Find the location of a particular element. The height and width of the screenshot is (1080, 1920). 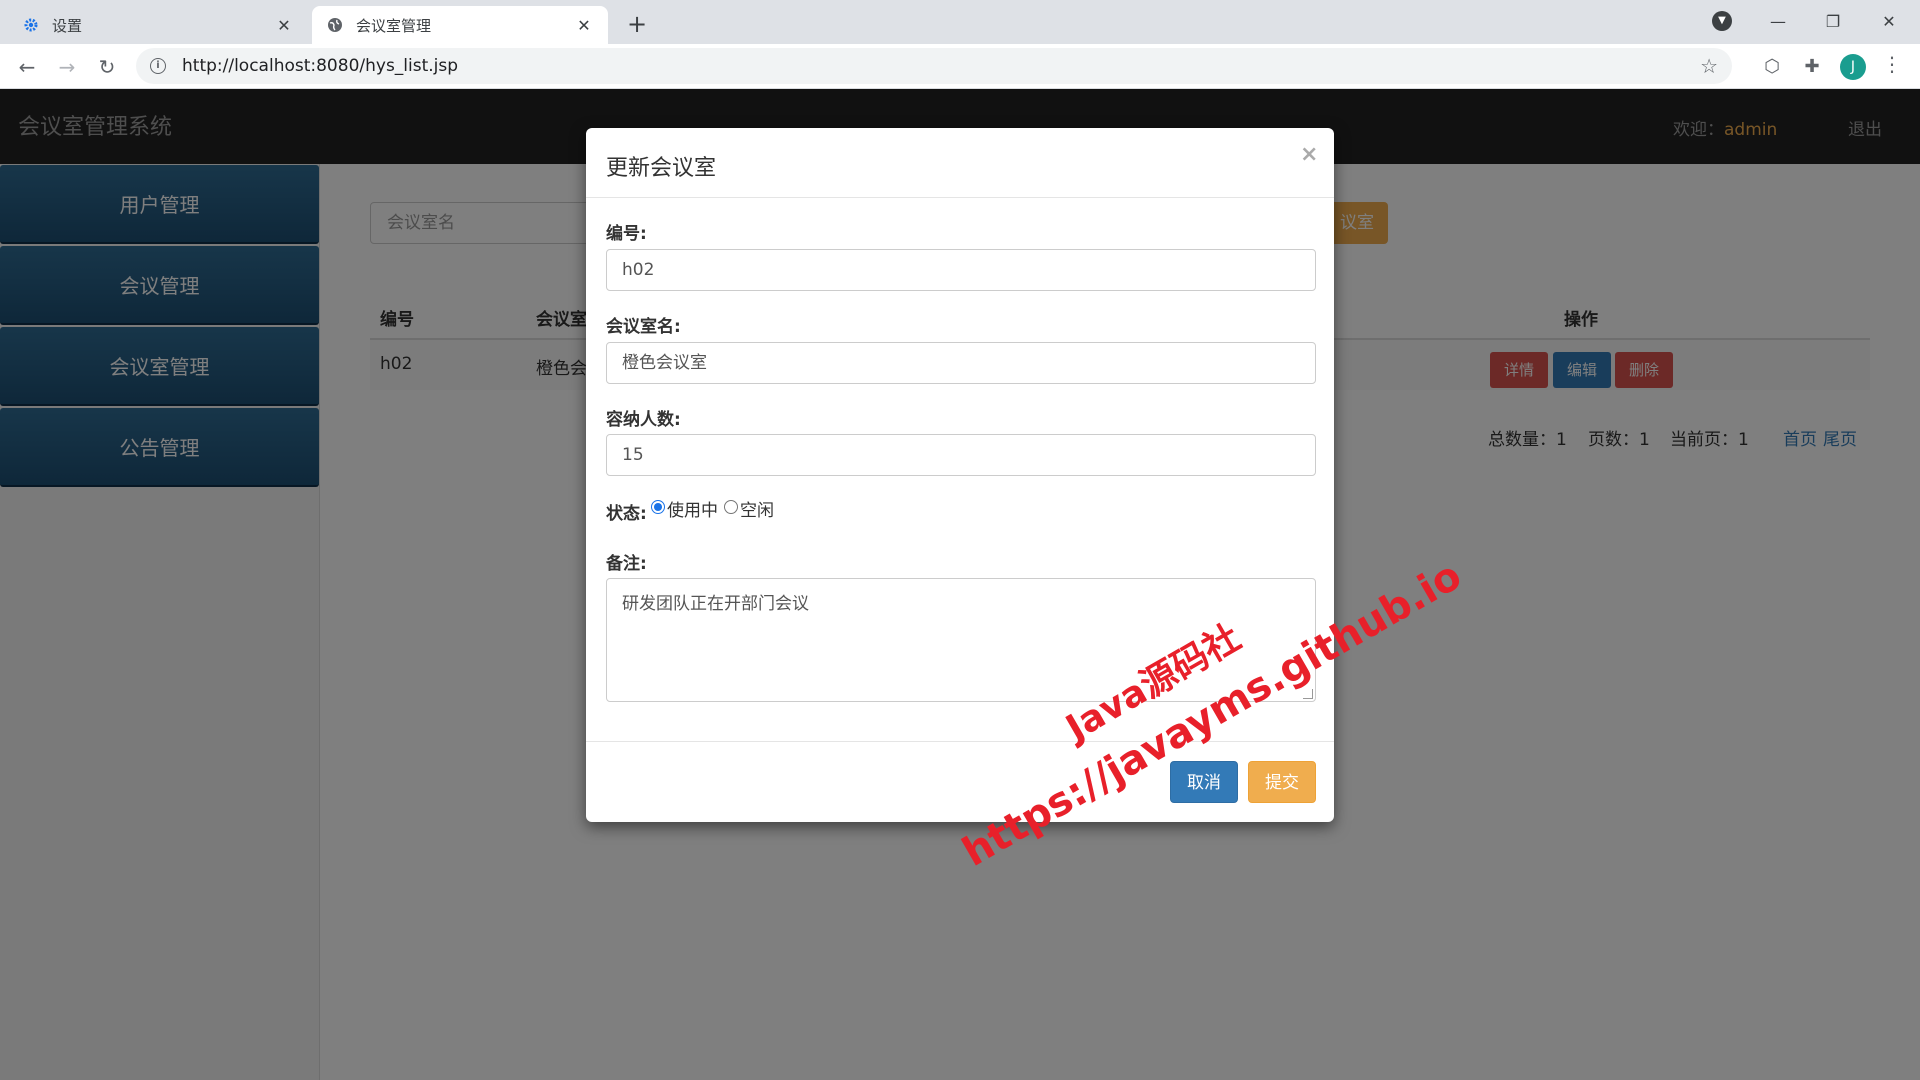

back-icon: ← is located at coordinates (27, 67).